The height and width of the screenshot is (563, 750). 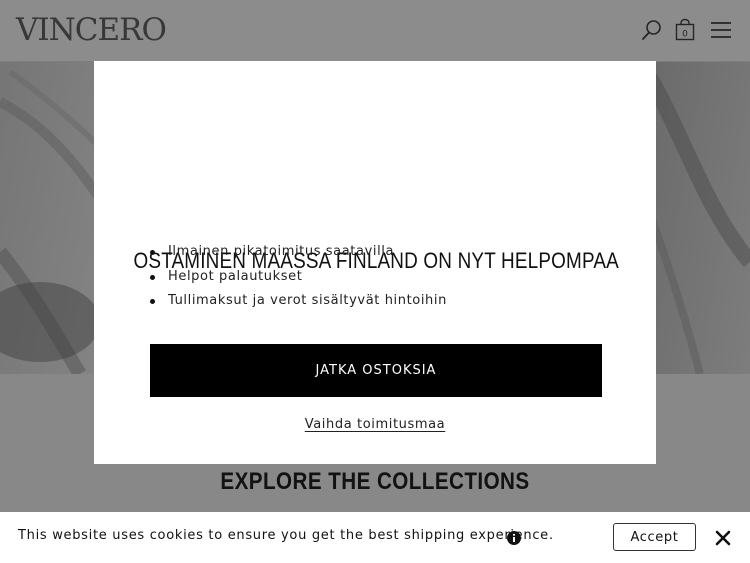 What do you see at coordinates (654, 537) in the screenshot?
I see `accept-cookies-button: Accept` at bounding box center [654, 537].